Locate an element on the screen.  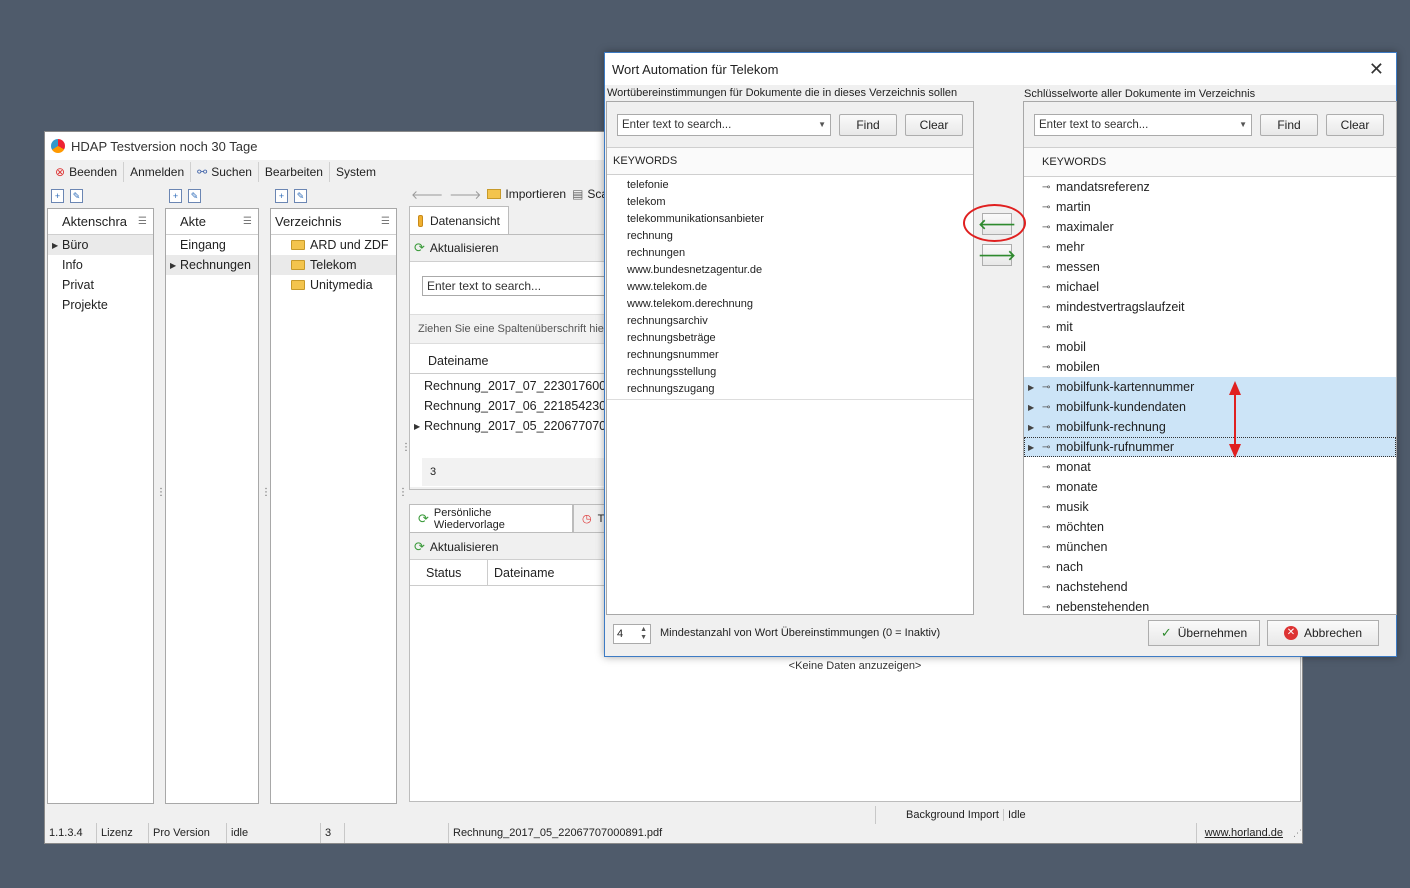
left-keywords-column: KEYWORDS is located at coordinates (790, 161).